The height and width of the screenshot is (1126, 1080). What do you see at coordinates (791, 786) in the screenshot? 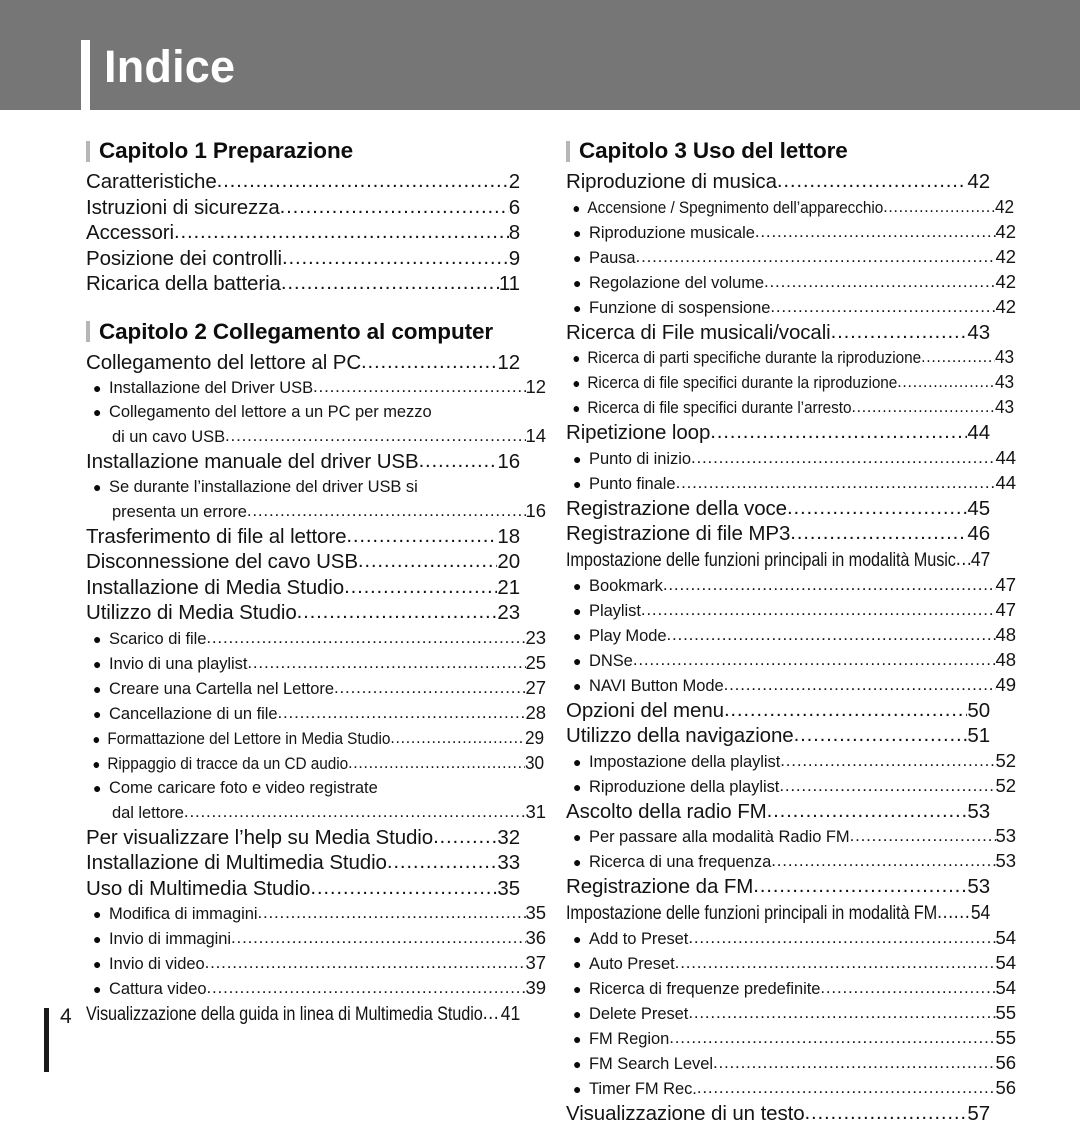
I see `toc-entry-riproduzione-della-playlist: ●Riproduzione della playlist52` at bounding box center [791, 786].